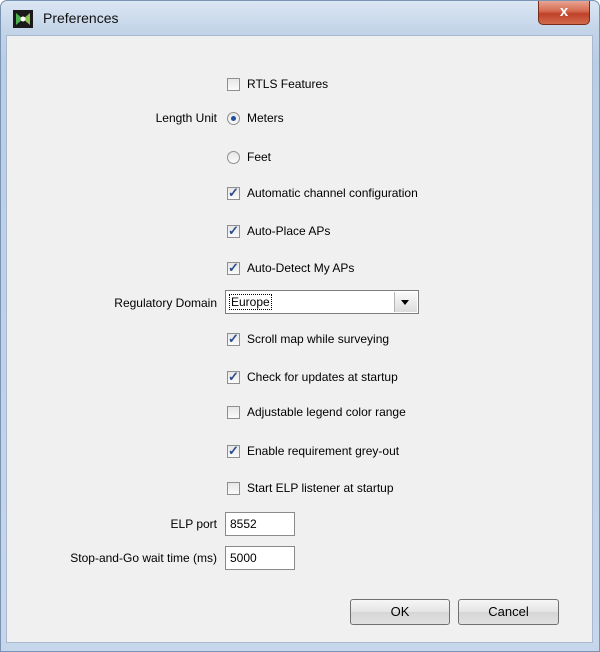  Describe the element at coordinates (143, 558) in the screenshot. I see `stop-go-label: Stop-and-Go wait time (ms)` at that location.